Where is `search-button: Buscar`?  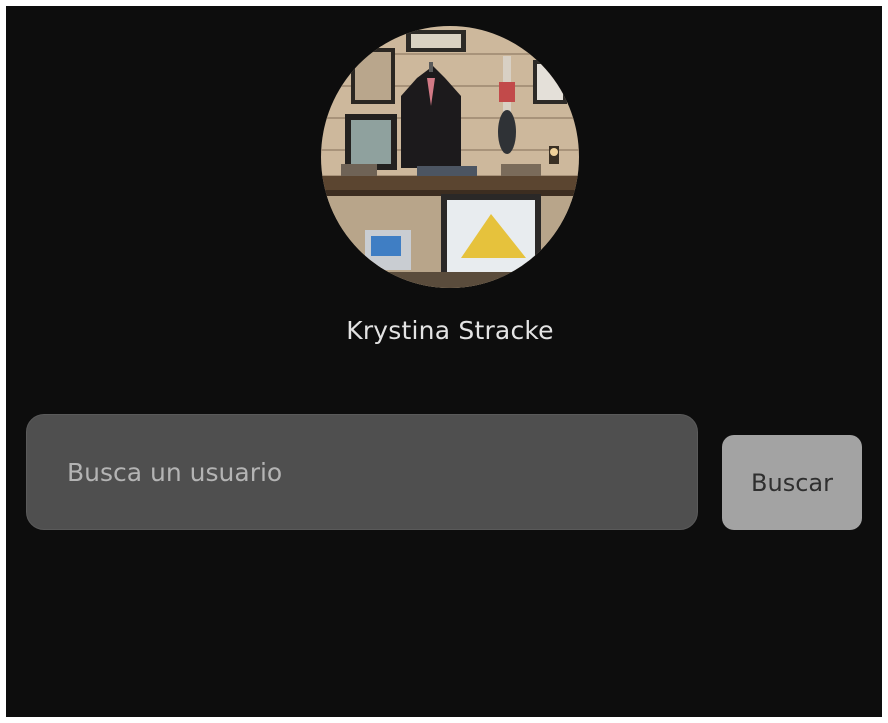
search-button: Buscar is located at coordinates (792, 482).